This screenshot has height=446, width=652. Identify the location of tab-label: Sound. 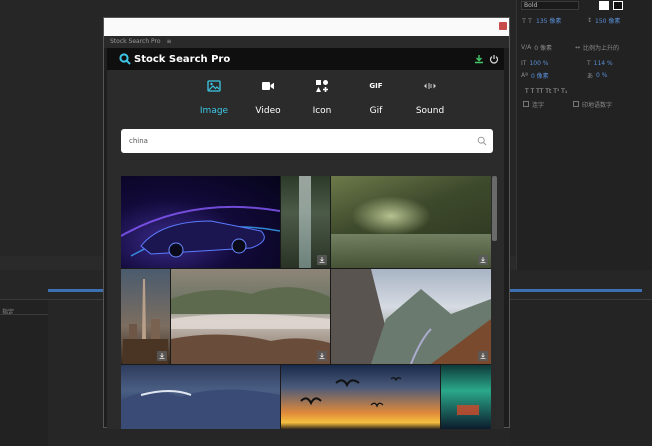
(430, 111).